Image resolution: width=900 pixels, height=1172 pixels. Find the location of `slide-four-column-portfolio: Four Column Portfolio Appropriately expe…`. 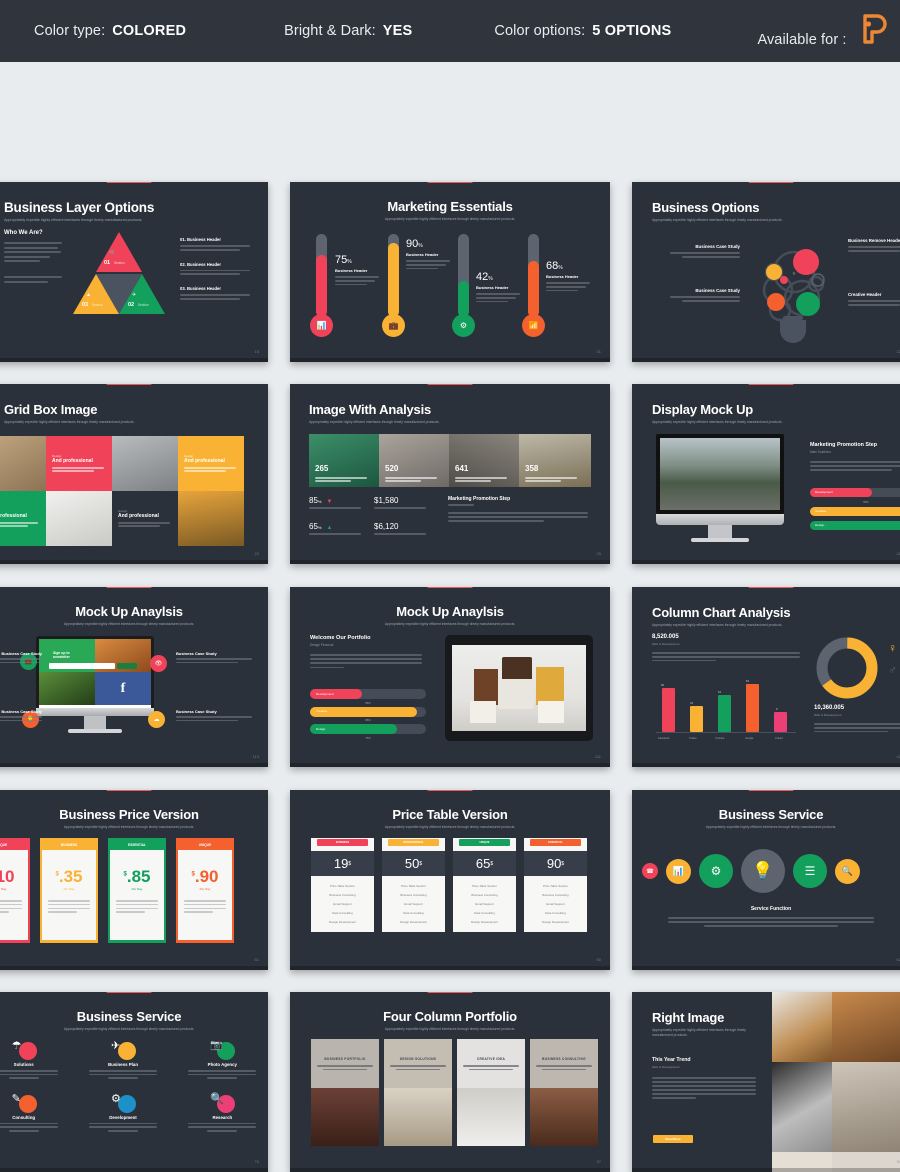

slide-four-column-portfolio: Four Column Portfolio Appropriately expe… is located at coordinates (450, 1082).